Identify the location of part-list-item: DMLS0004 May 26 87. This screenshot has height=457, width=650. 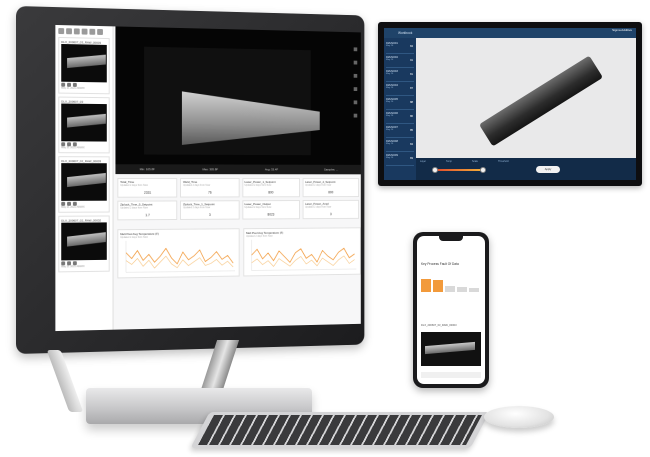
(400, 90).